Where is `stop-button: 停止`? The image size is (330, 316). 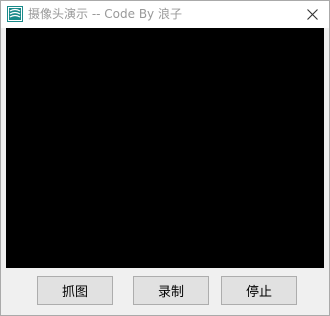 stop-button: 停止 is located at coordinates (259, 290).